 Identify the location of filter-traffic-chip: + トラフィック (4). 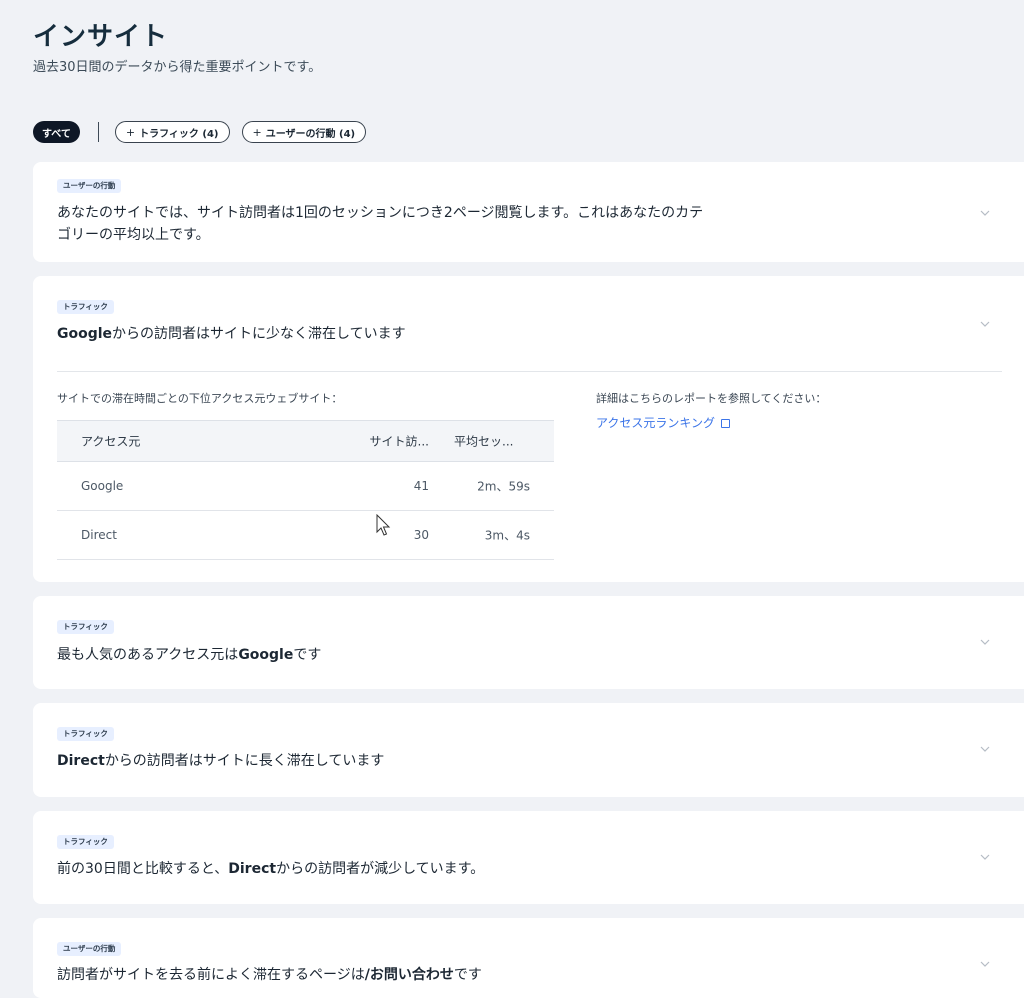
(172, 132).